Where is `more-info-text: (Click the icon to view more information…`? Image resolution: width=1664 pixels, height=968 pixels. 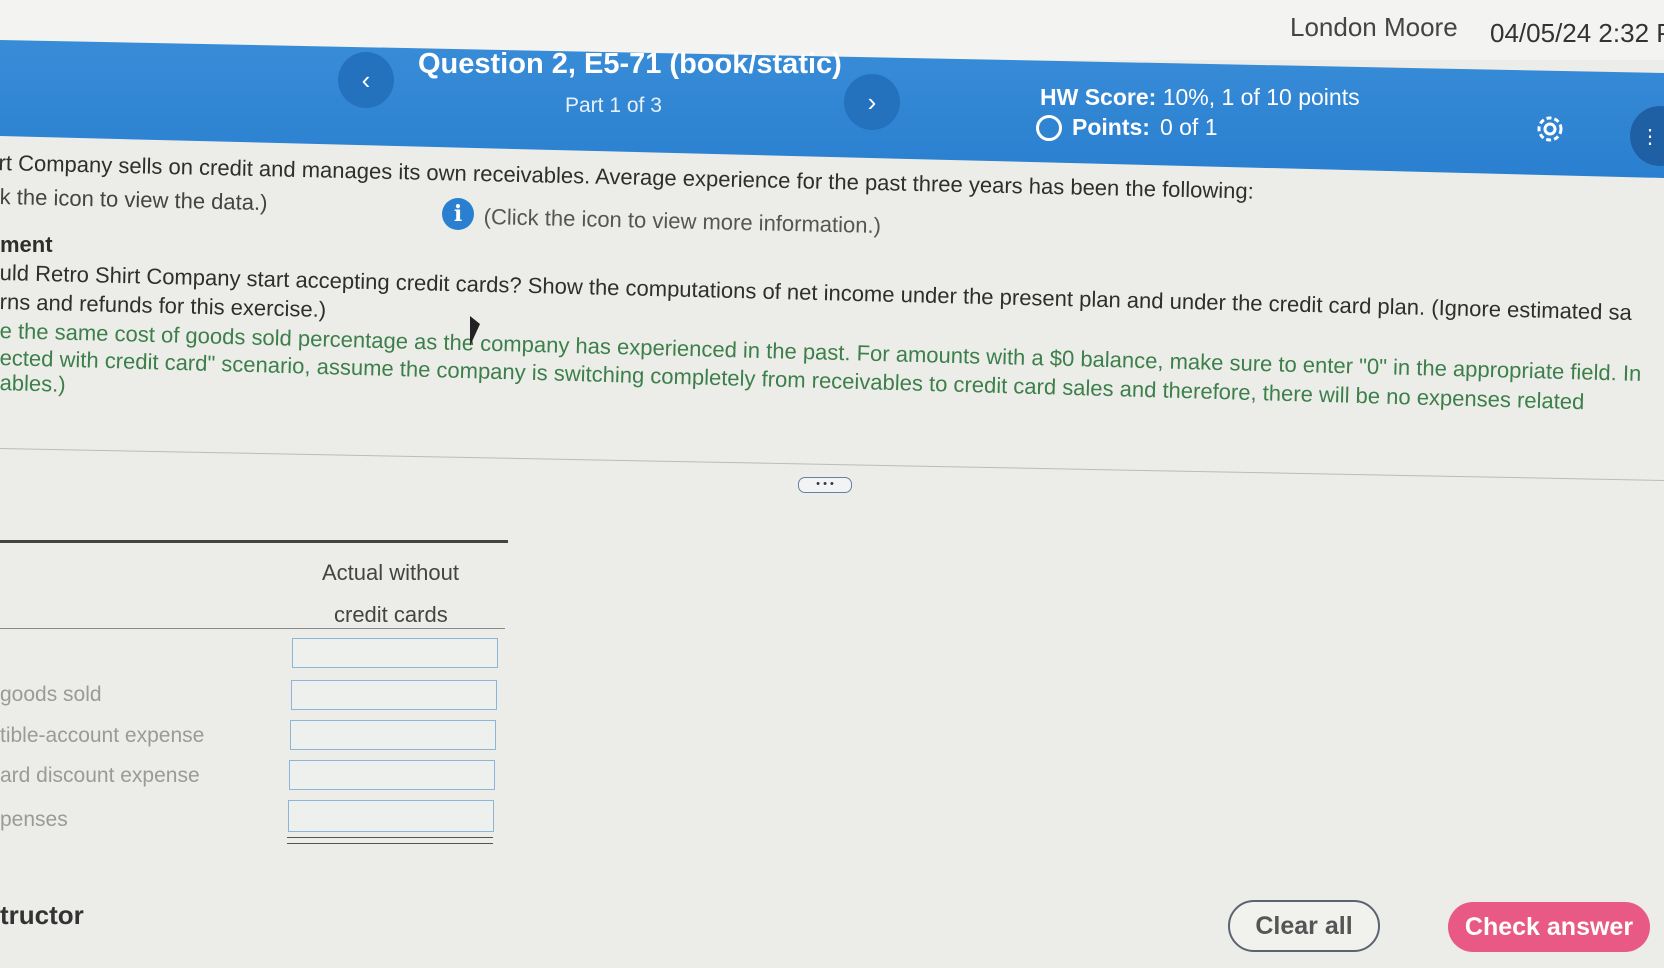 more-info-text: (Click the icon to view more information… is located at coordinates (682, 221).